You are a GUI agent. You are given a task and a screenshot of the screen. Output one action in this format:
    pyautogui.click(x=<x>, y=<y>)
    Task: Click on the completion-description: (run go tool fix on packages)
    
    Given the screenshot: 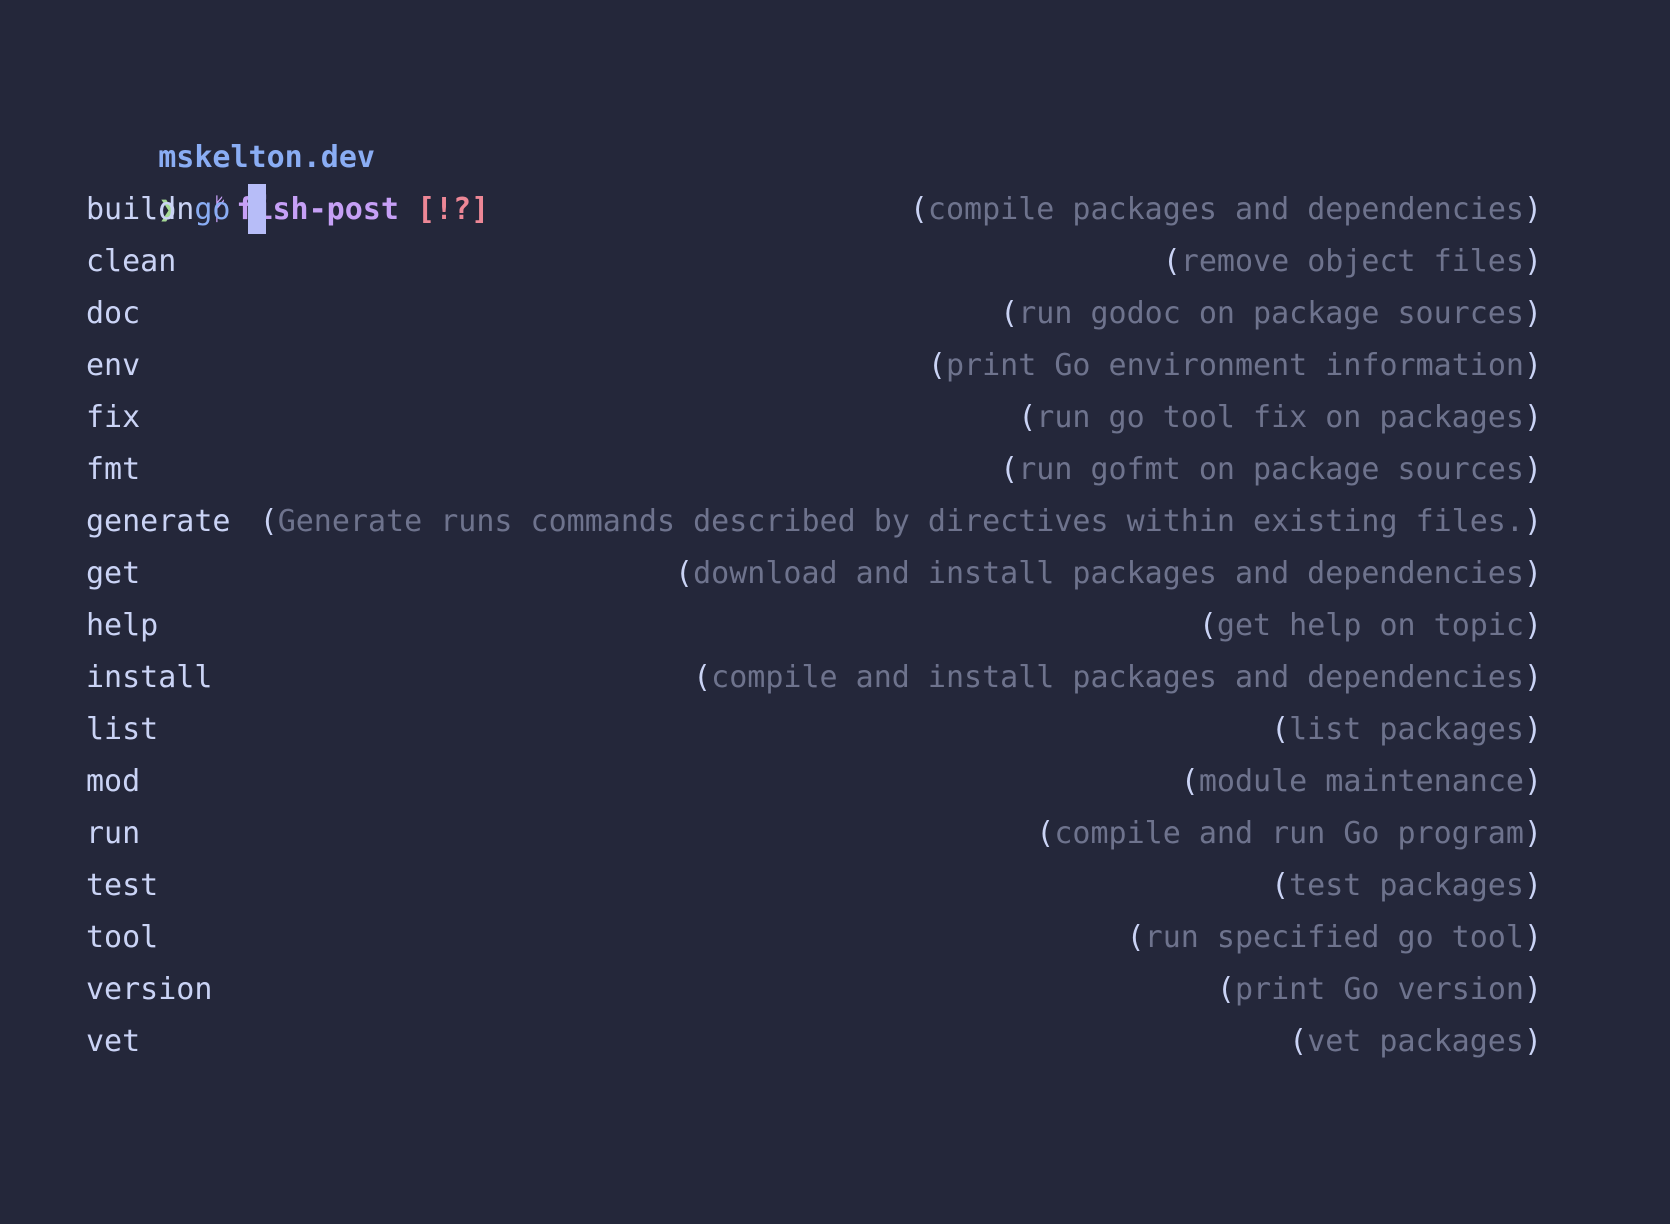 What is the action you would take?
    pyautogui.click(x=1280, y=417)
    